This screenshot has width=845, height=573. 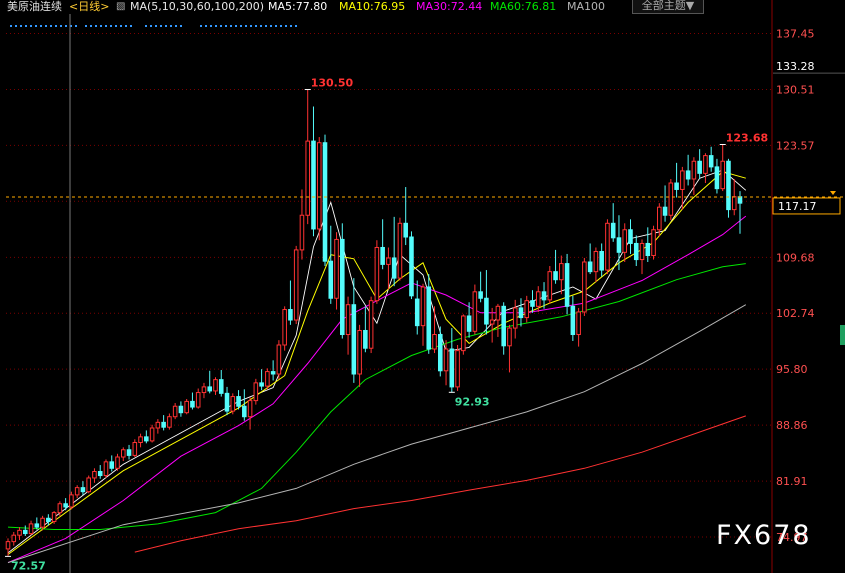 What do you see at coordinates (668, 7) in the screenshot?
I see `subject-dropdown-button: 全部主题▼` at bounding box center [668, 7].